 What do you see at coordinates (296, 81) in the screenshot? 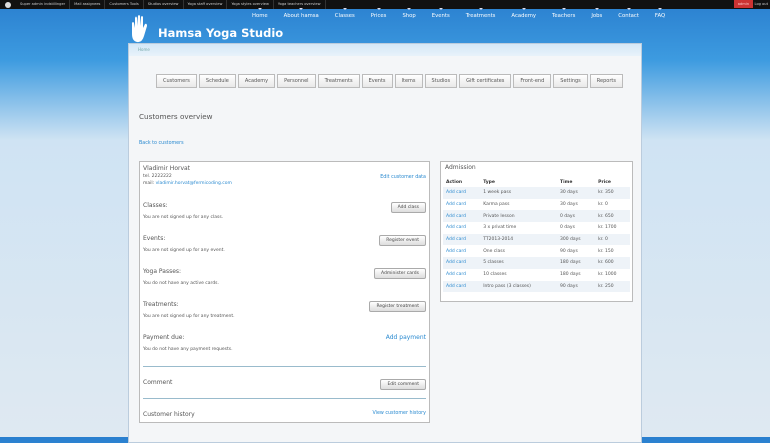
I see `tab-personnel: Personnel` at bounding box center [296, 81].